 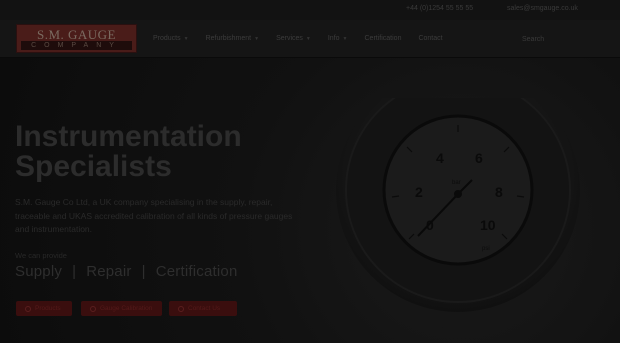 I want to click on nav-item-label: Certification, so click(x=383, y=38).